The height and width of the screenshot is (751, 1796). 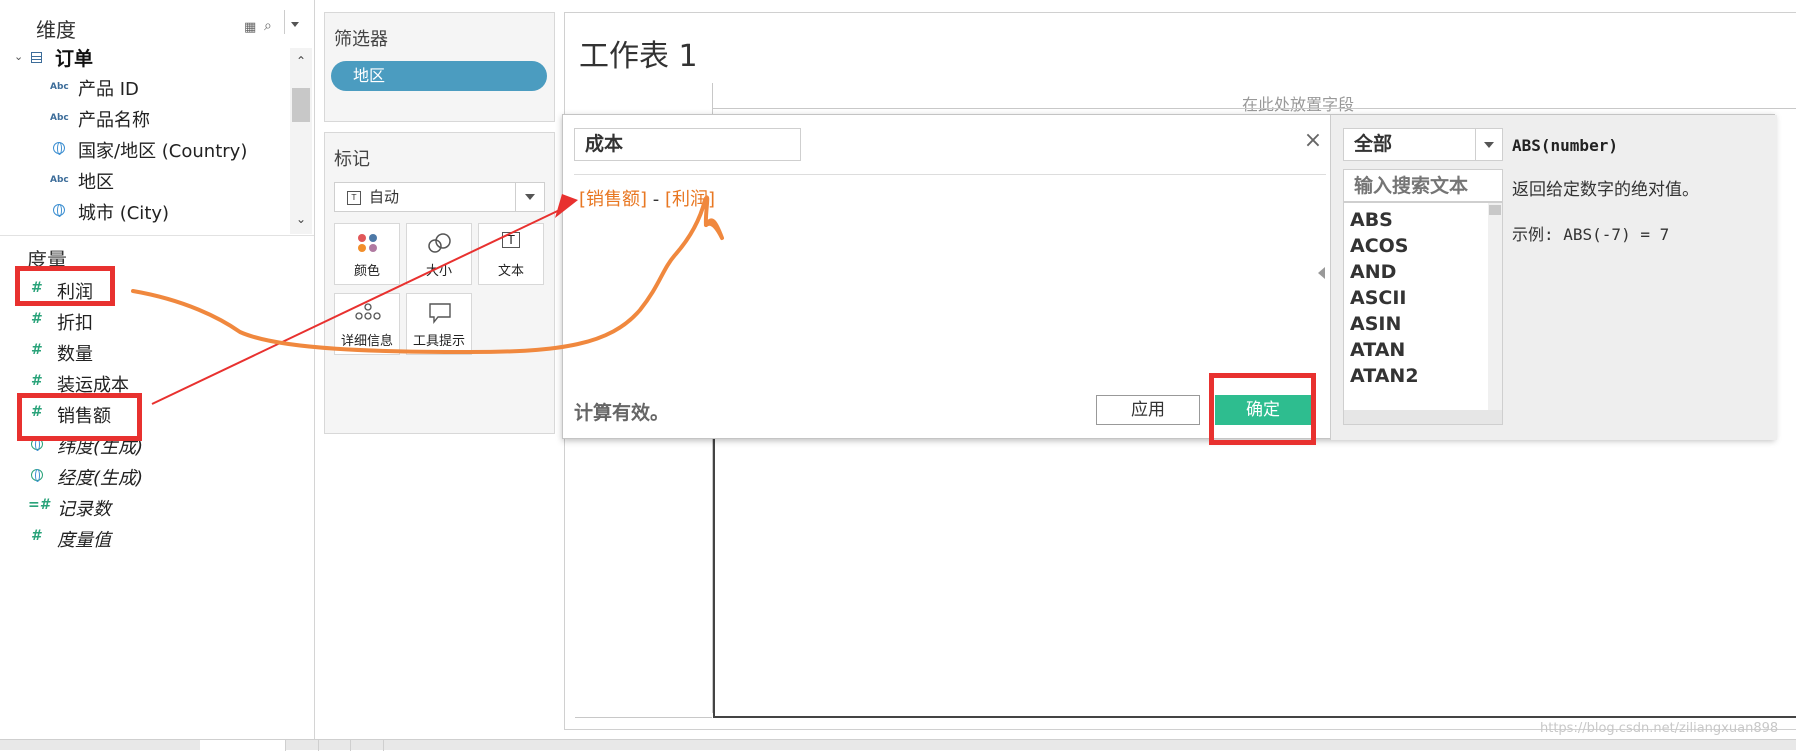 What do you see at coordinates (56, 30) in the screenshot?
I see `dimensions-header: 维度` at bounding box center [56, 30].